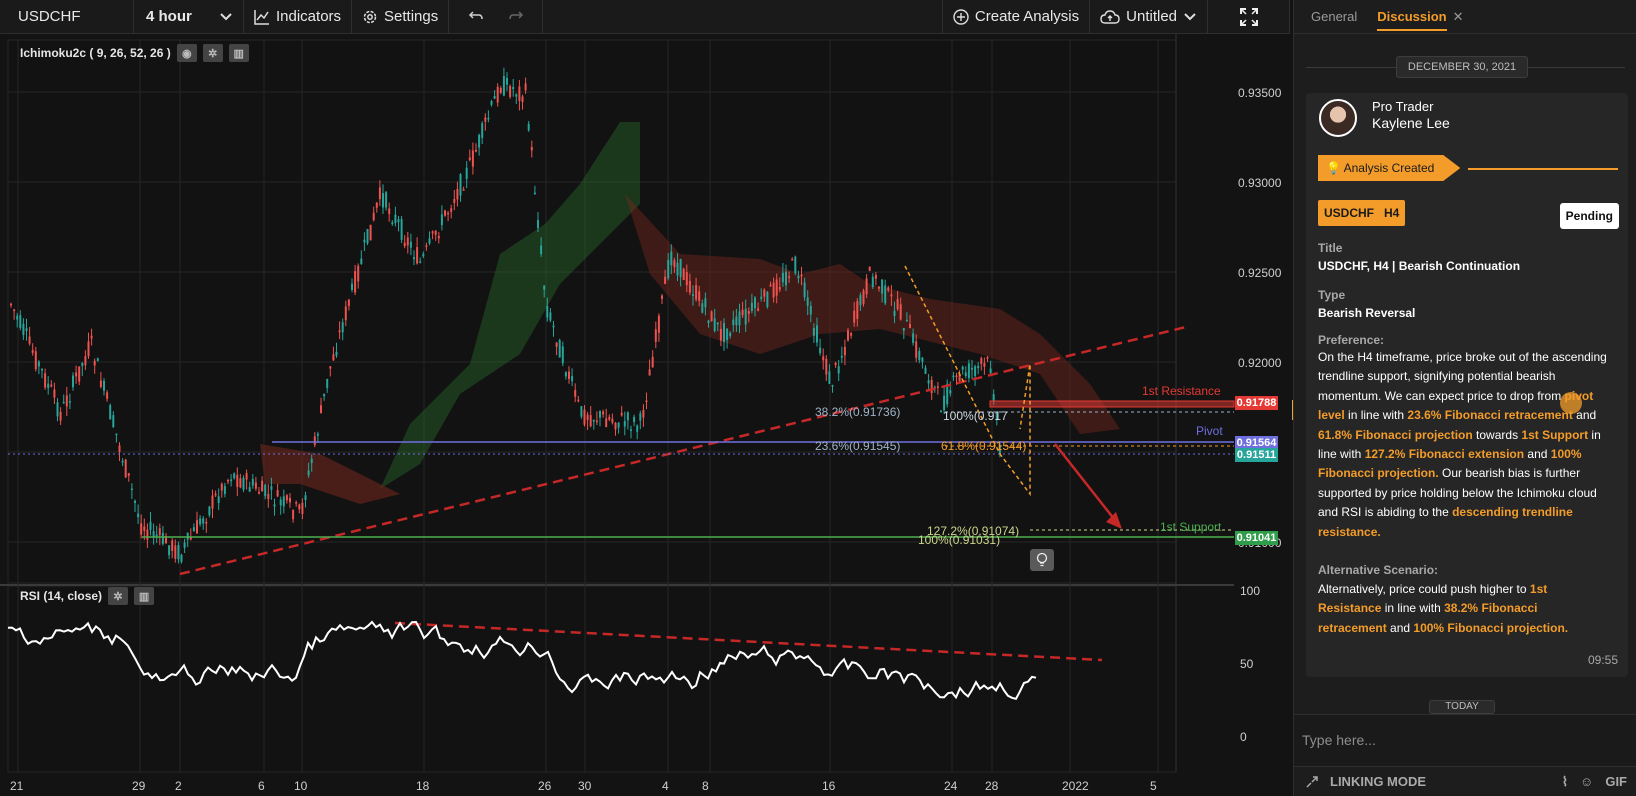  Describe the element at coordinates (1458, 17) in the screenshot. I see `close-icon: ✕` at that location.